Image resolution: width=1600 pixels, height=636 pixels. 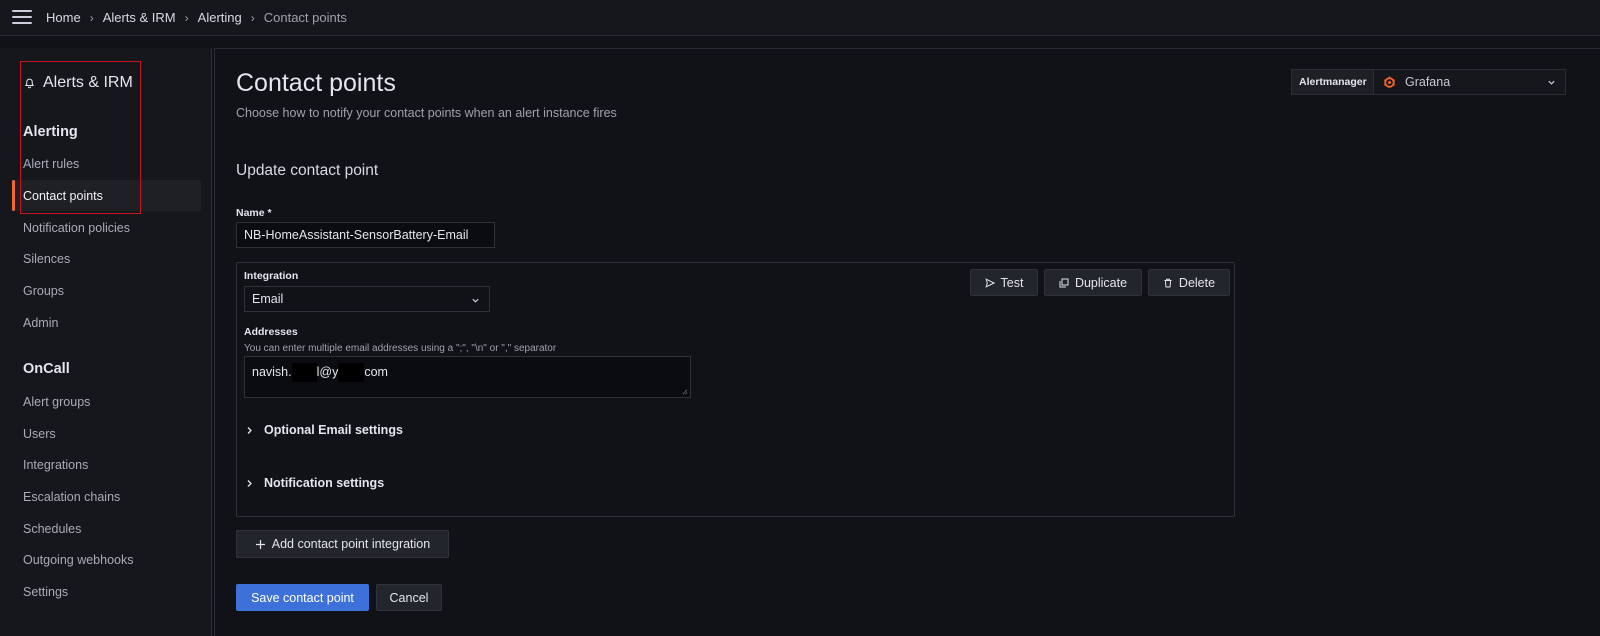 I want to click on sidebar-header-title: Alerts & IRM, so click(x=88, y=82).